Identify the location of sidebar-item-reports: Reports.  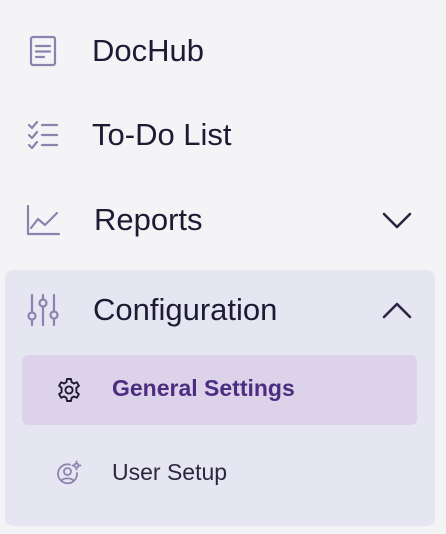
(223, 220).